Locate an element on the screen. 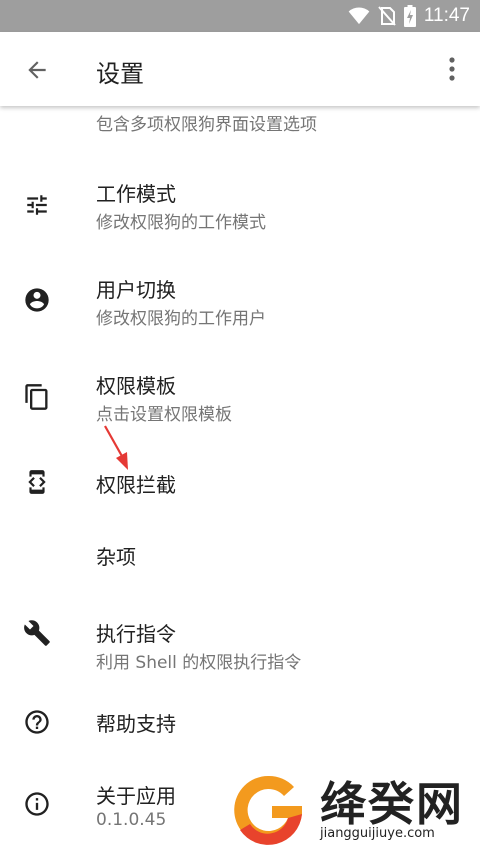 The height and width of the screenshot is (853, 480). more-vert-icon is located at coordinates (452, 69).